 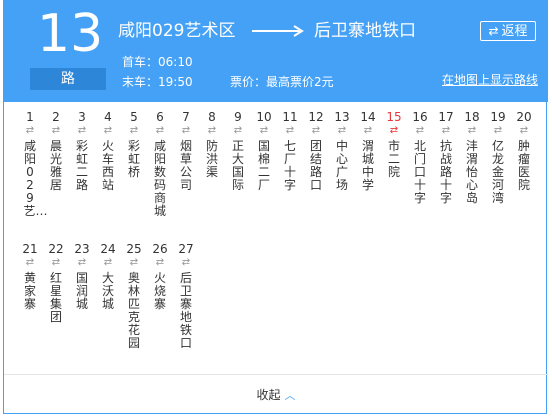 I want to click on reverse-direction-button: ⇄ 返程, so click(x=508, y=31).